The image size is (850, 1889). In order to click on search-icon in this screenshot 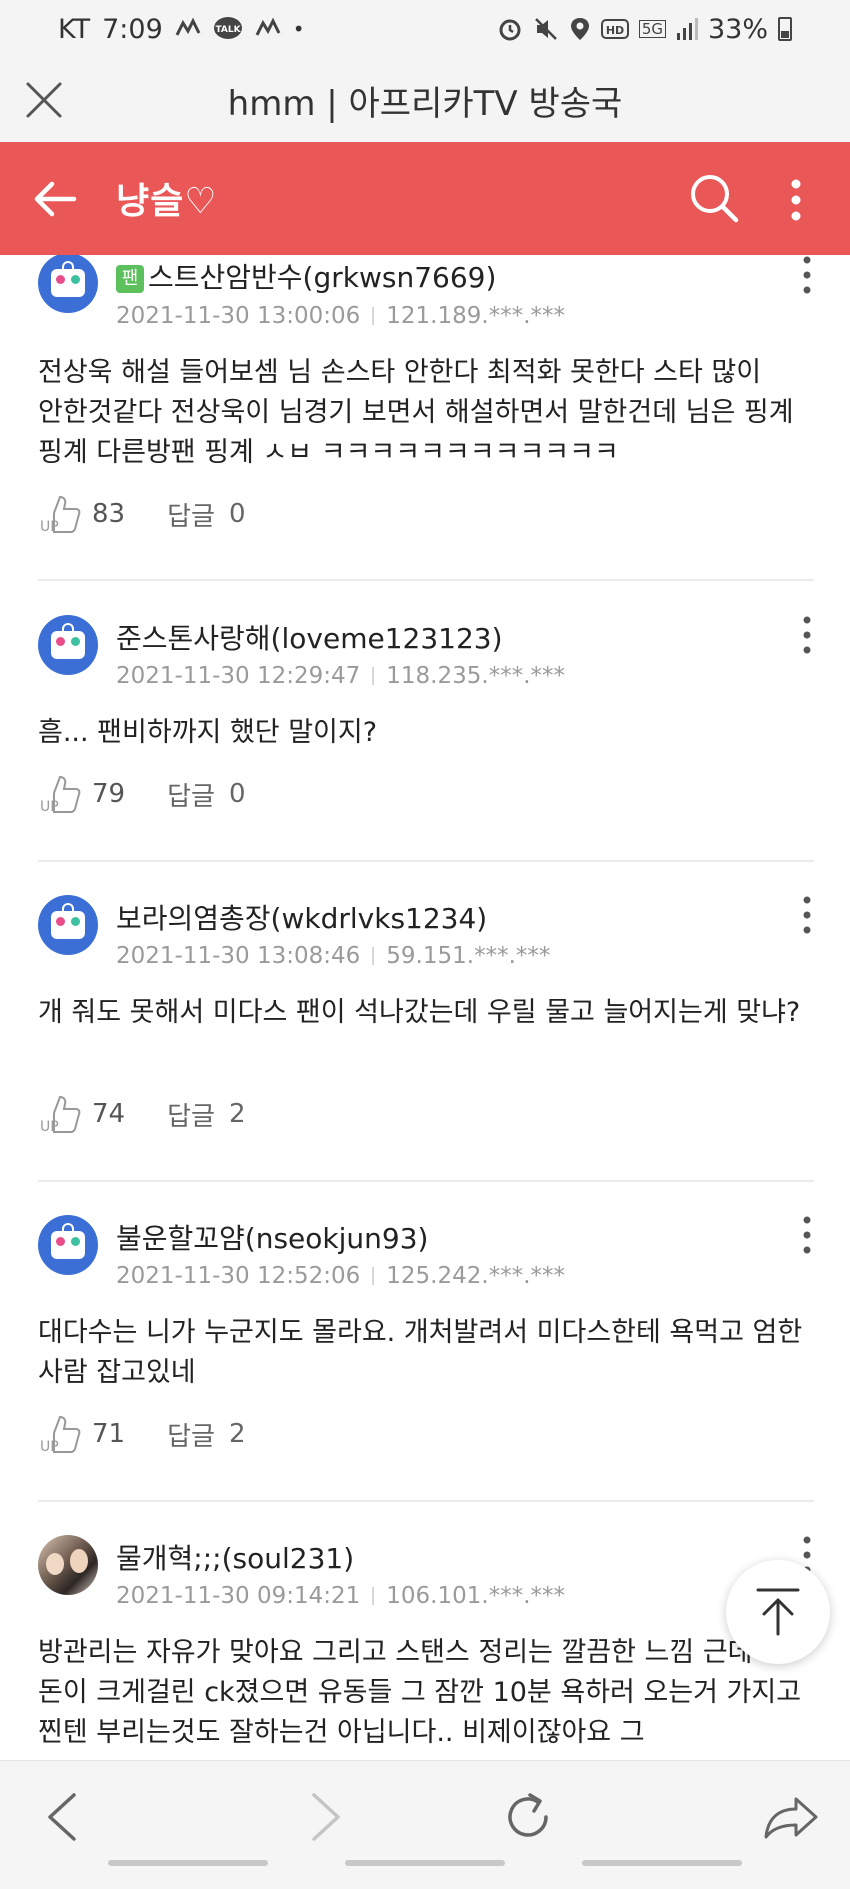, I will do `click(714, 198)`.